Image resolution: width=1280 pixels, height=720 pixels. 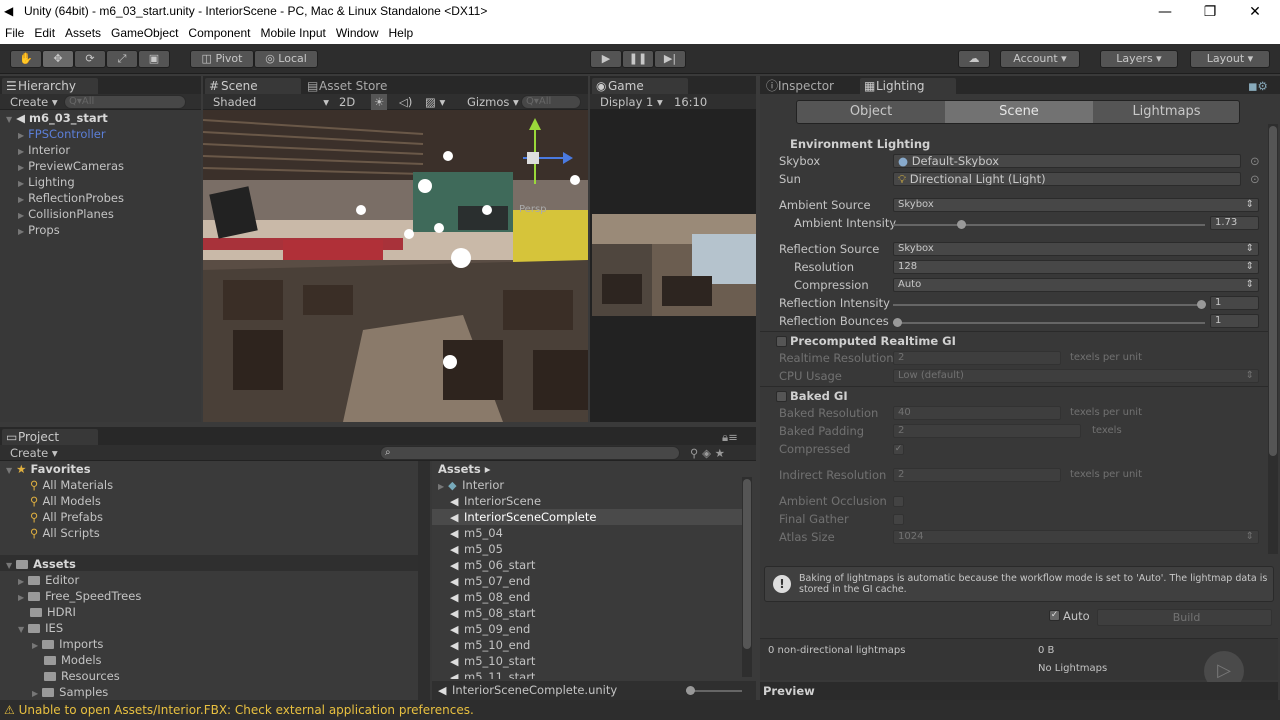 I want to click on file-m5-05: ◀ m5_05, so click(x=476, y=549).